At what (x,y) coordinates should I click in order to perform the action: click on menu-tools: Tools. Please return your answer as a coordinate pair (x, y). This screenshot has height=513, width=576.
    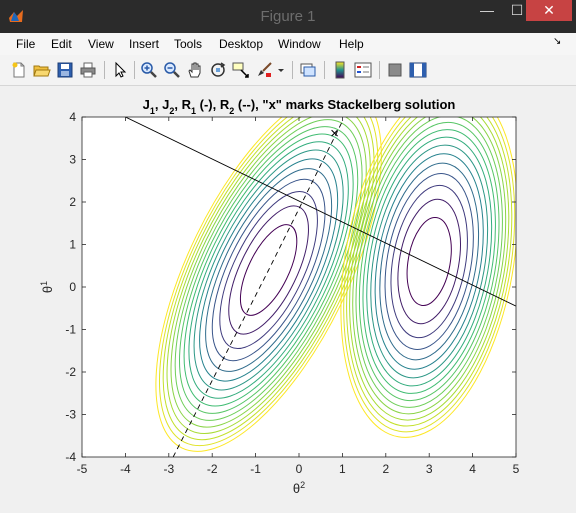
    Looking at the image, I should click on (188, 44).